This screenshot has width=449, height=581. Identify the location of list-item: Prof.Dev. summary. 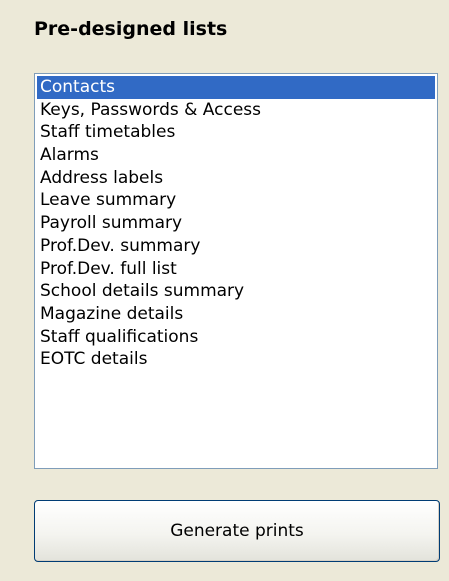
(236, 246).